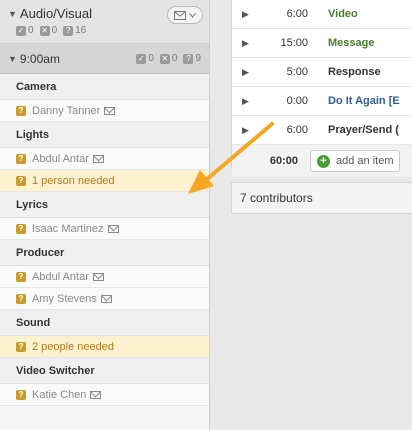 The image size is (412, 430). I want to click on item-length: 5:00, so click(290, 72).